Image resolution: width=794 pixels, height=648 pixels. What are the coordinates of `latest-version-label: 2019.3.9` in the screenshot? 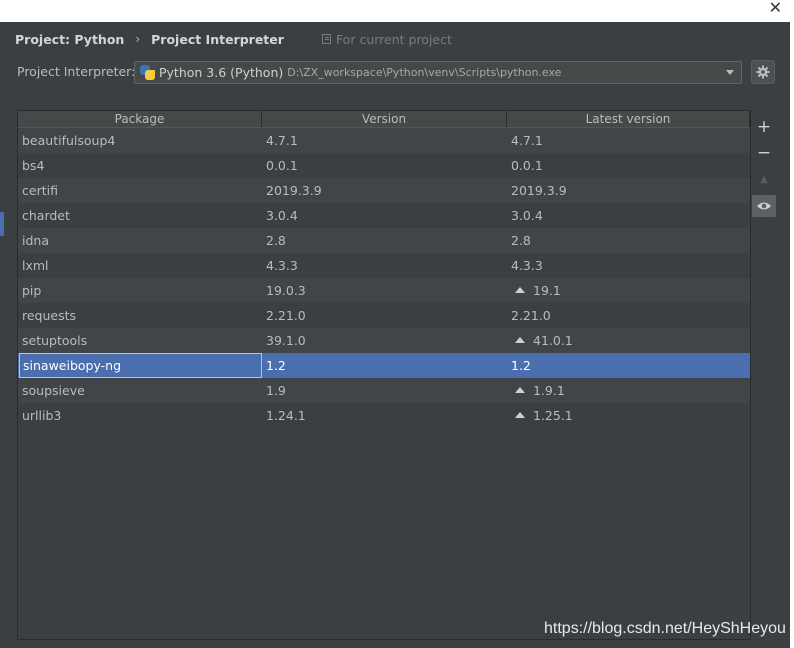 It's located at (539, 190).